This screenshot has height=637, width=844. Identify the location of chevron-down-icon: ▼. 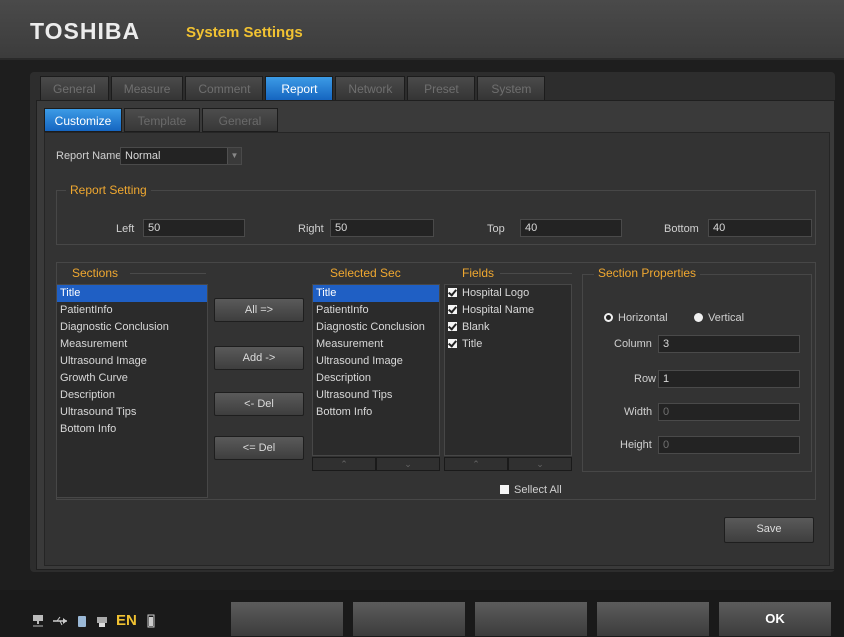
(234, 156).